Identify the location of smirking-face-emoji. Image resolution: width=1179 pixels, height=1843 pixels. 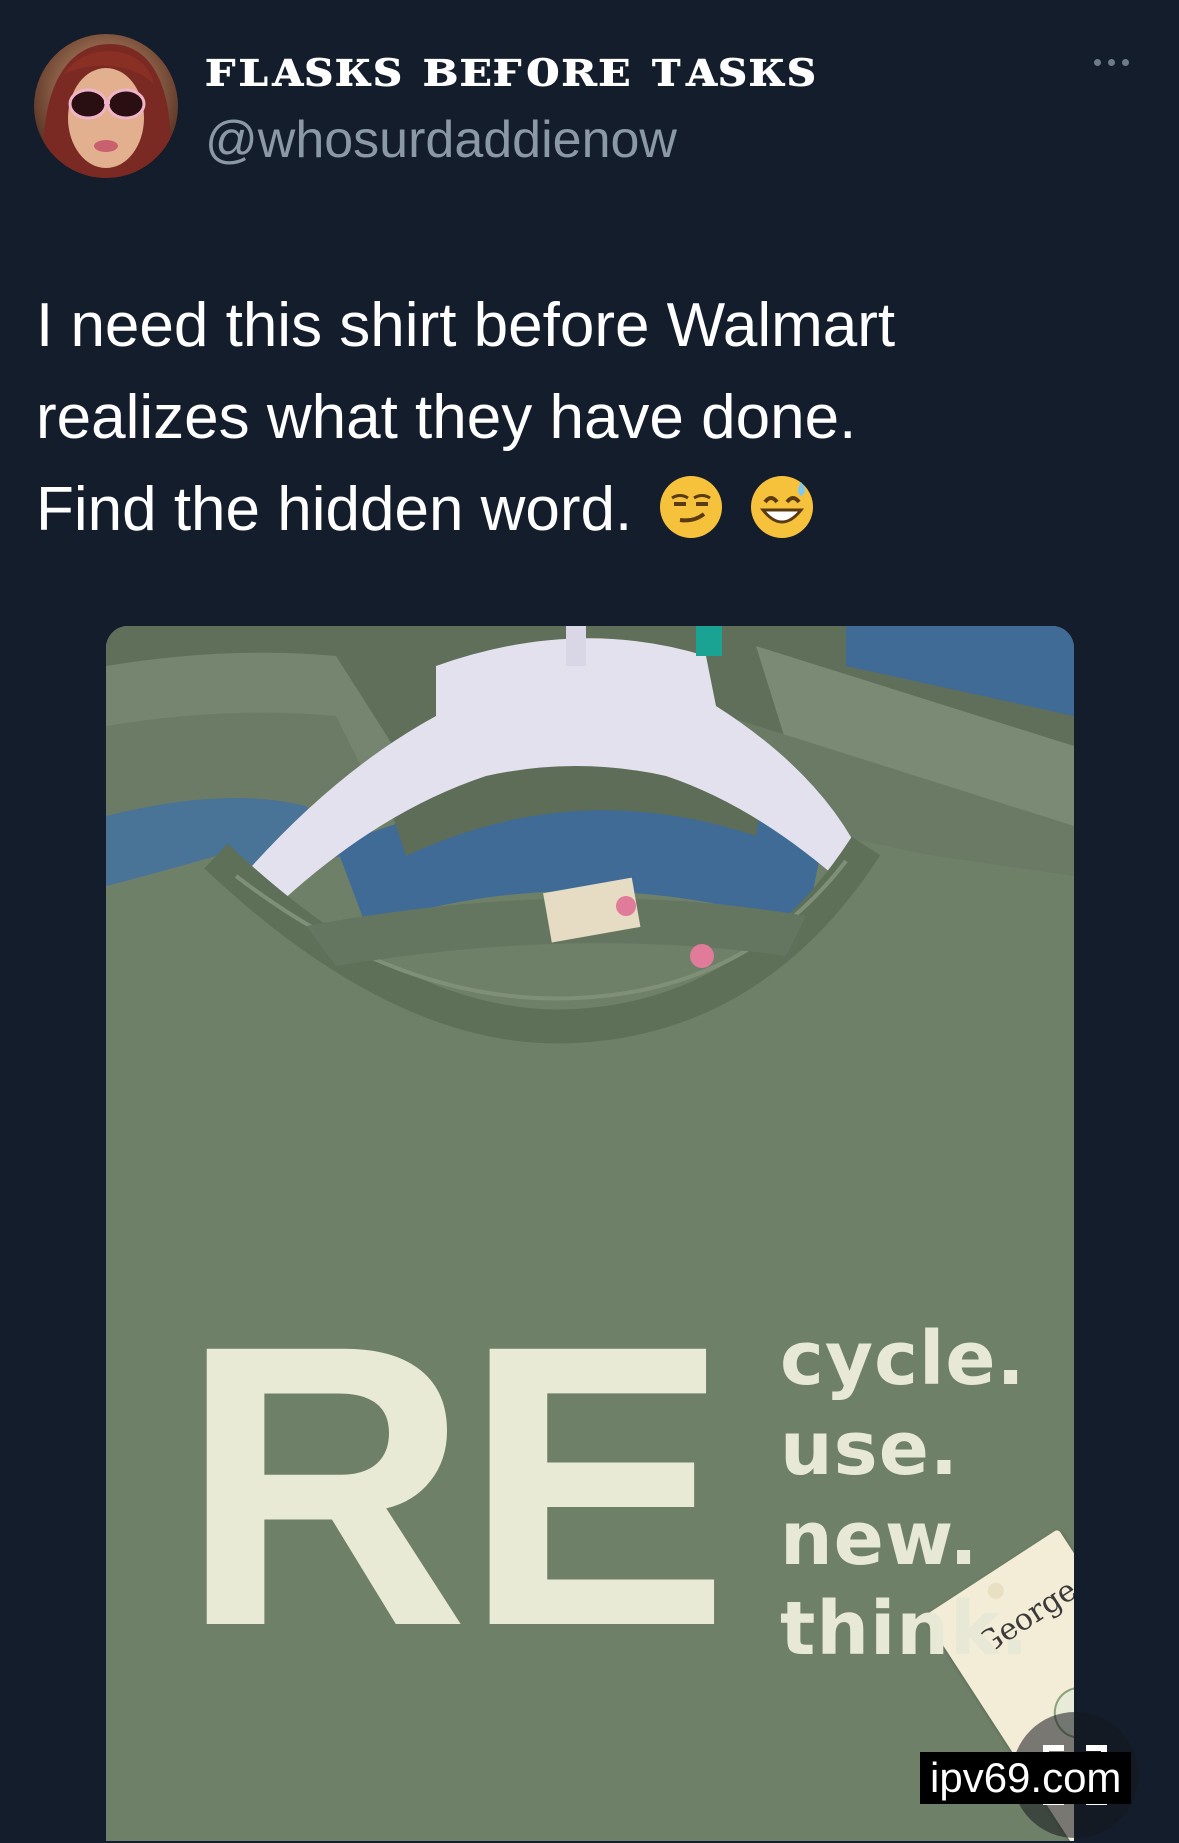
(690, 507).